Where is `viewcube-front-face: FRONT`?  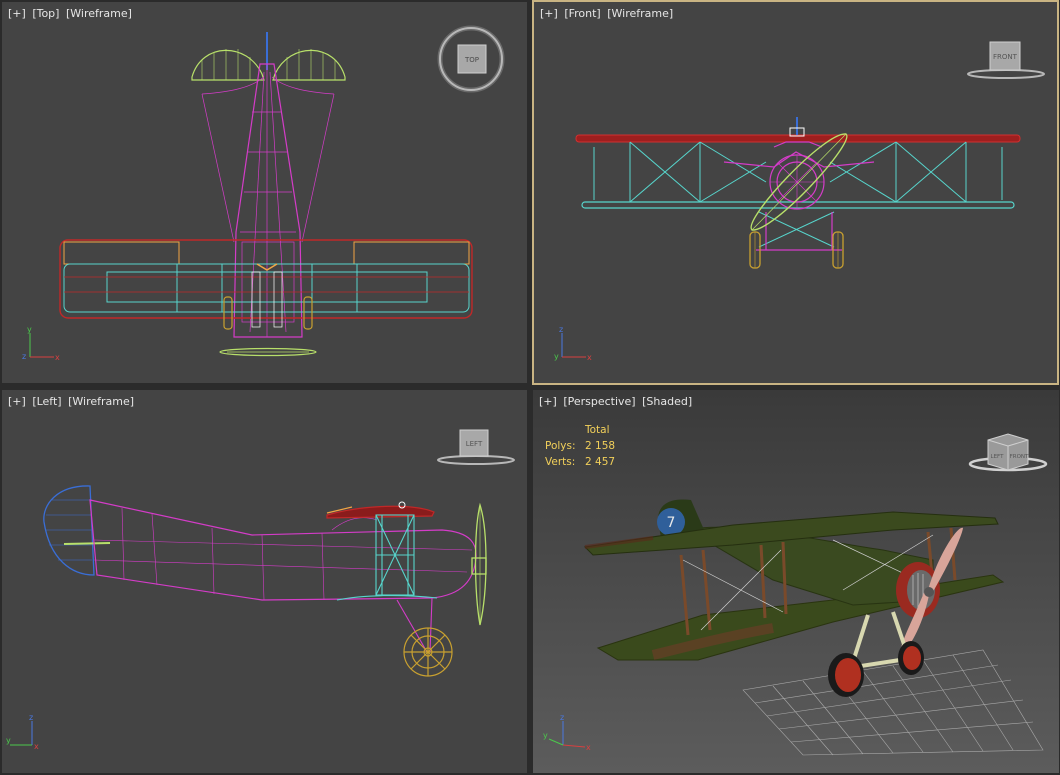
viewcube-front-face: FRONT is located at coordinates (1005, 57).